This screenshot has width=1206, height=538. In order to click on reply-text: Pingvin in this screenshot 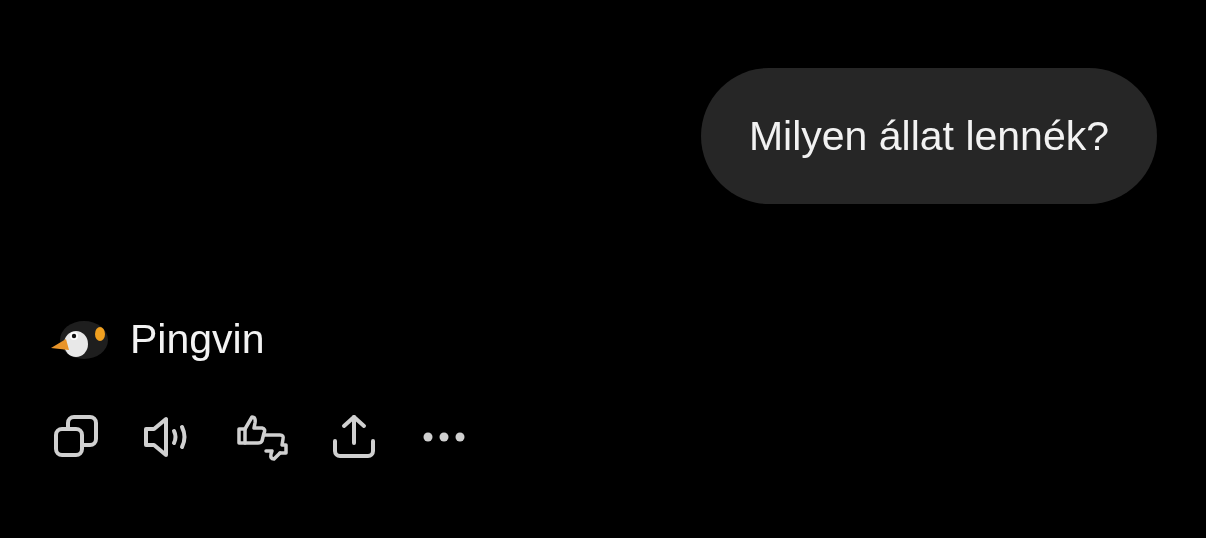, I will do `click(197, 339)`.